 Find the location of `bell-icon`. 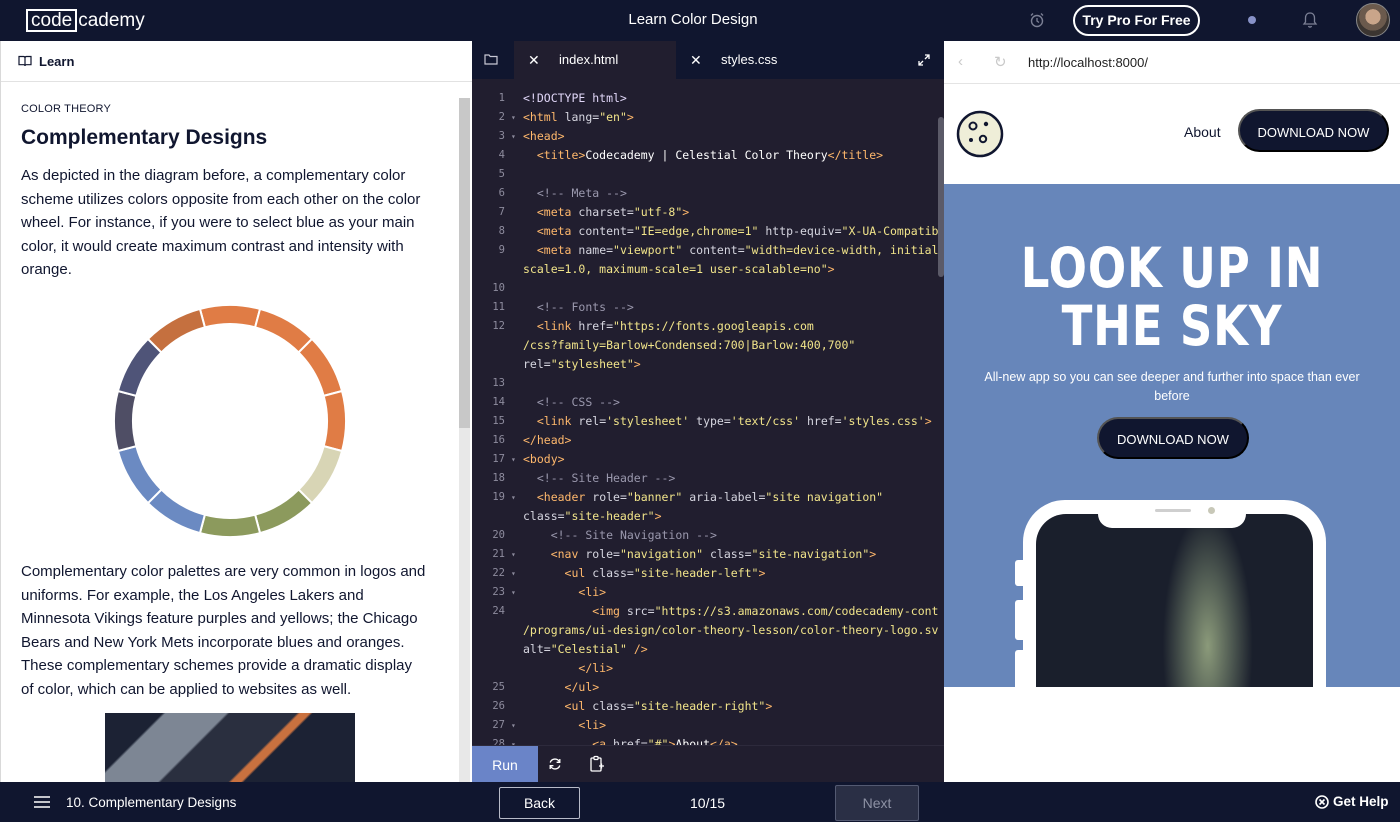

bell-icon is located at coordinates (1310, 20).